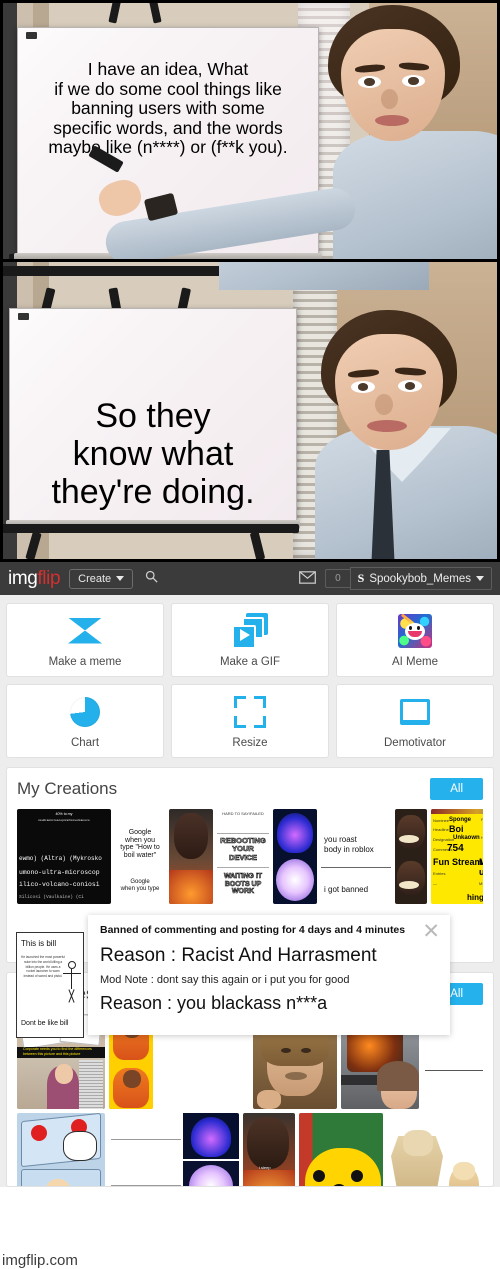 This screenshot has width=500, height=1269. I want to click on gif-stack-icon, so click(250, 630).